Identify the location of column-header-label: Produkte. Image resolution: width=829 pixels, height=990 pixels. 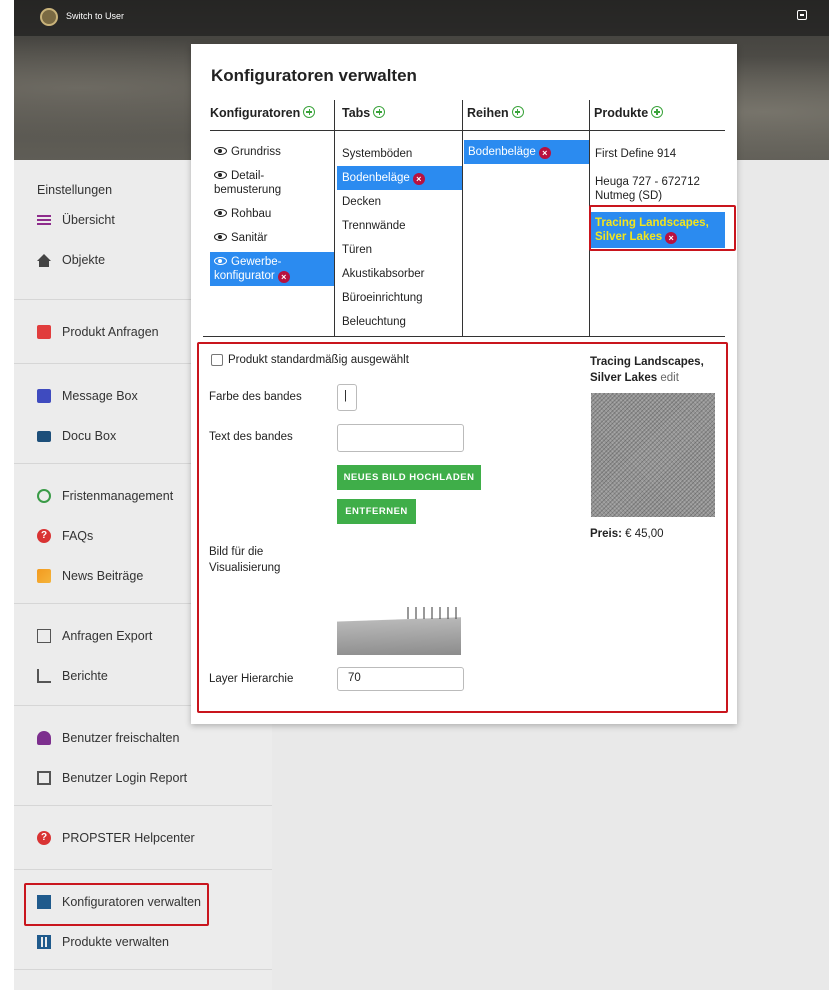
(621, 113).